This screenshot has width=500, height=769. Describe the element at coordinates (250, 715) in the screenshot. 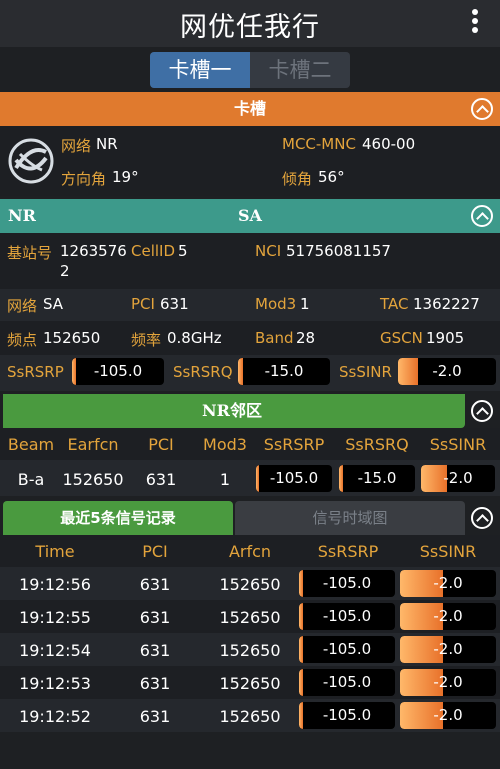

I see `record-row: 19:12:52 631 152650 -105.0 -2.0` at that location.